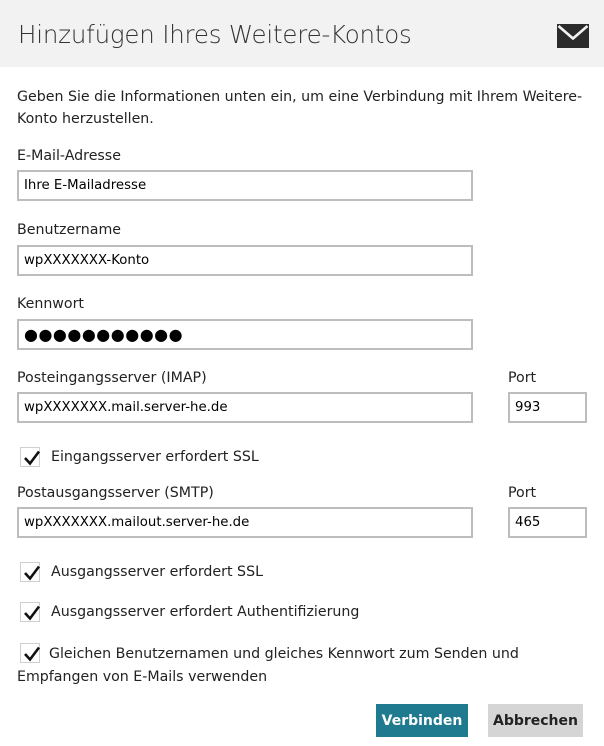 The height and width of the screenshot is (746, 604). I want to click on same-credentials-checkbox, so click(30, 653).